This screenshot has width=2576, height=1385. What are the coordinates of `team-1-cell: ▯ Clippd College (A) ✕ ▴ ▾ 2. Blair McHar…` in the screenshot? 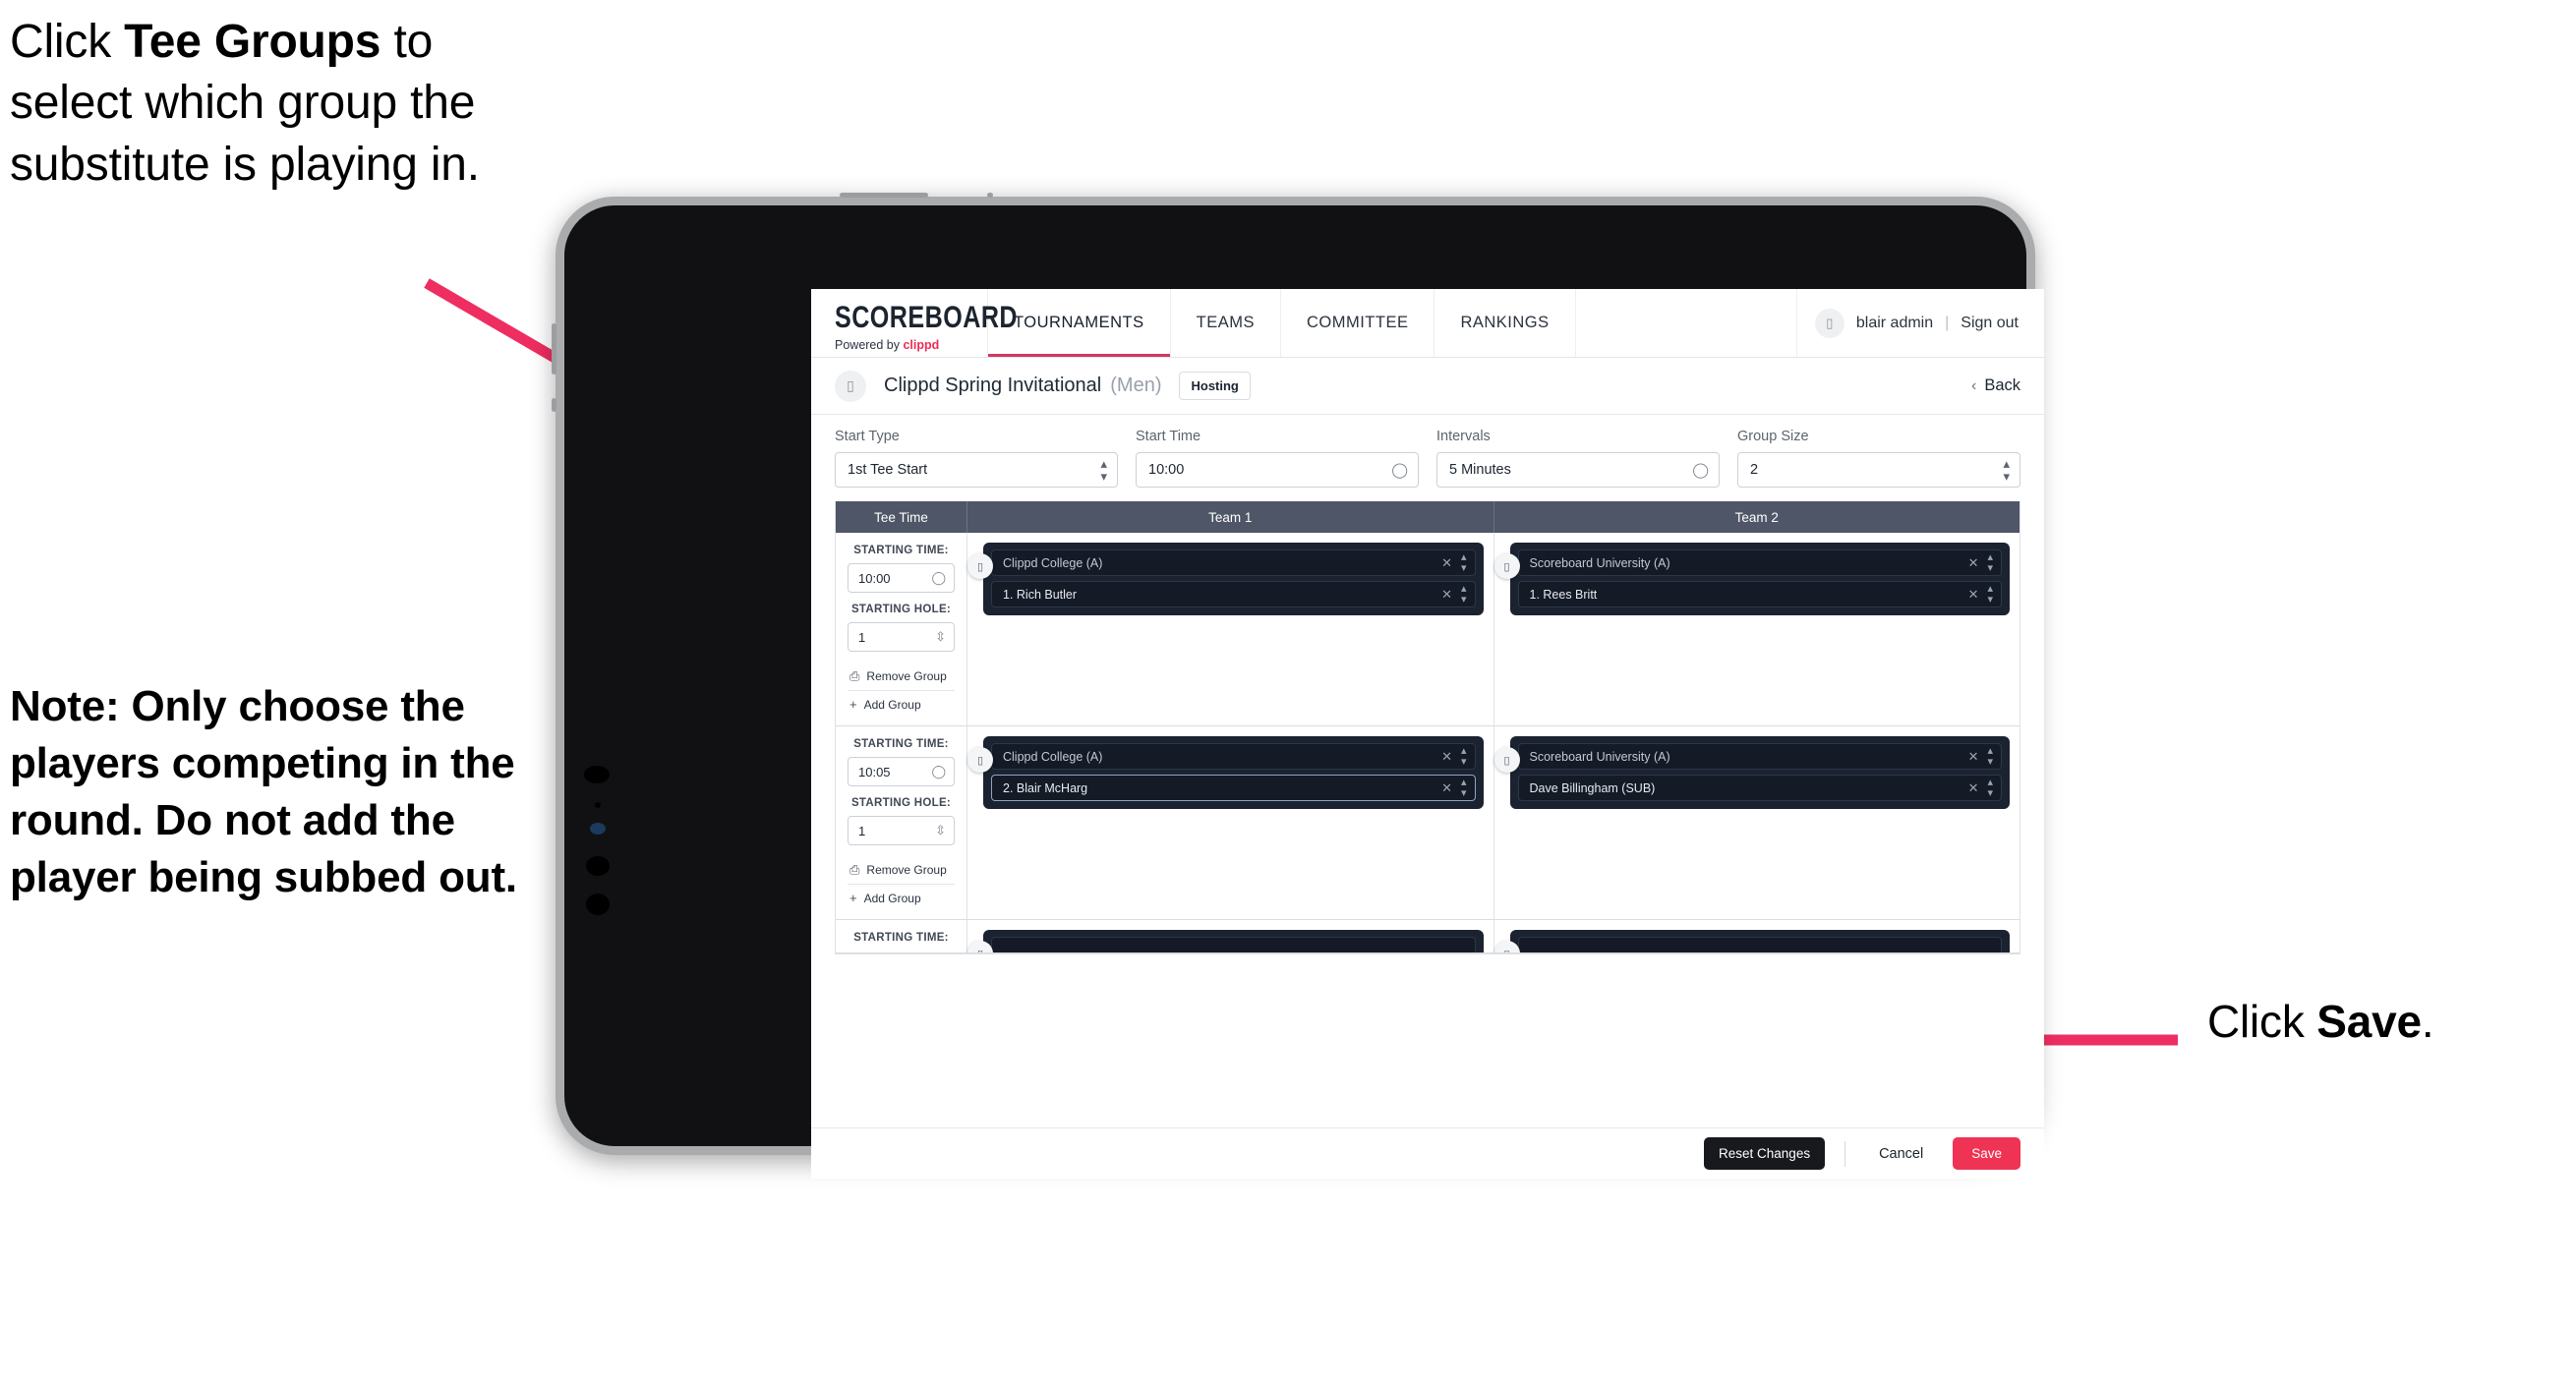 It's located at (1230, 822).